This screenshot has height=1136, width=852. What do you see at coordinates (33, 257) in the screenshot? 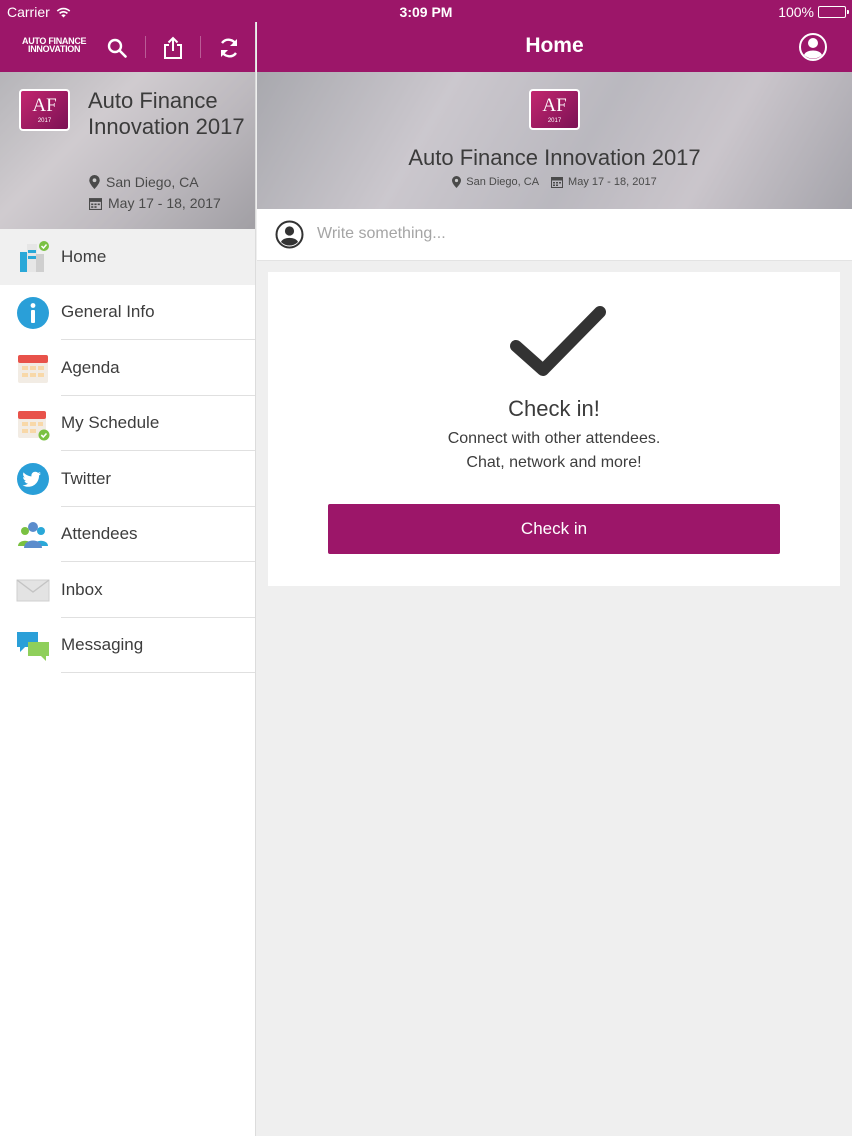
I see `home-icon` at bounding box center [33, 257].